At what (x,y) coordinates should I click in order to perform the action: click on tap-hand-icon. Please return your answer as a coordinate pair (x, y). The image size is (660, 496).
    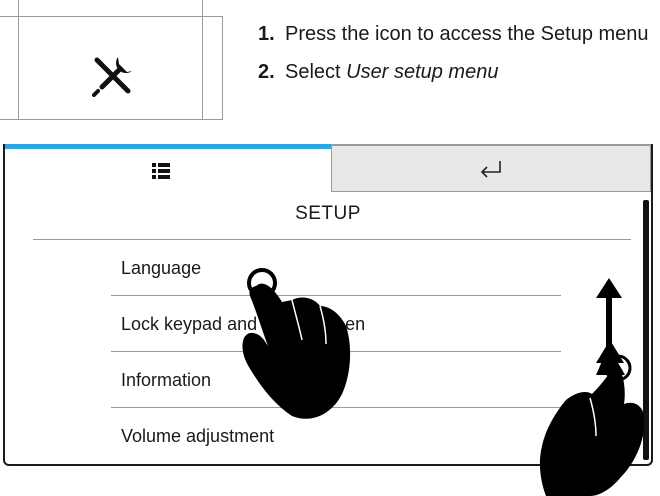
    Looking at the image, I should click on (296, 343).